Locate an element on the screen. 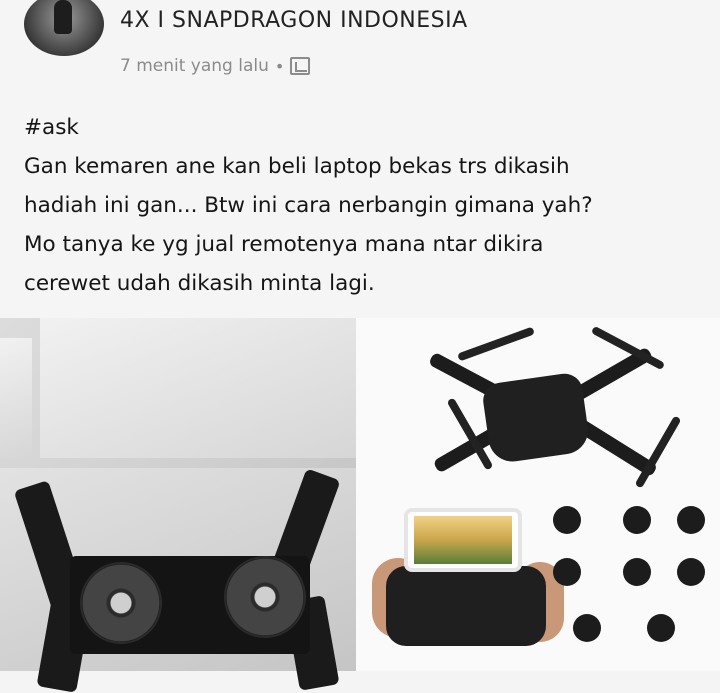 The height and width of the screenshot is (693, 720). altitude-hold-icon is located at coordinates (567, 520).